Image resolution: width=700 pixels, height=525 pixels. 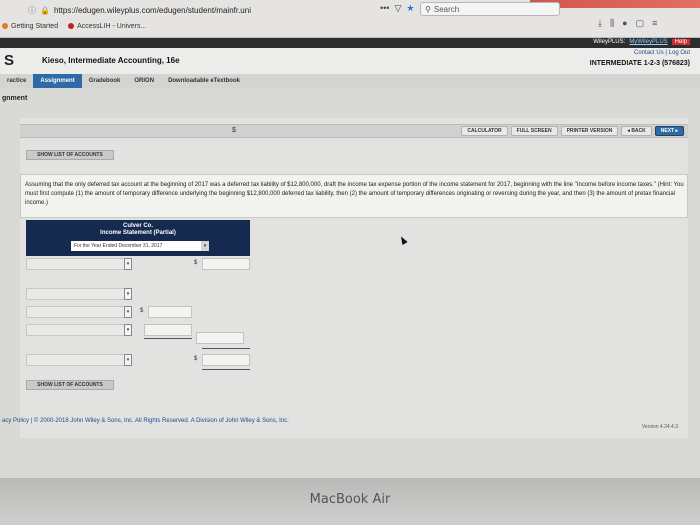 I want to click on bezel-label: MacBook Air, so click(x=350, y=499).